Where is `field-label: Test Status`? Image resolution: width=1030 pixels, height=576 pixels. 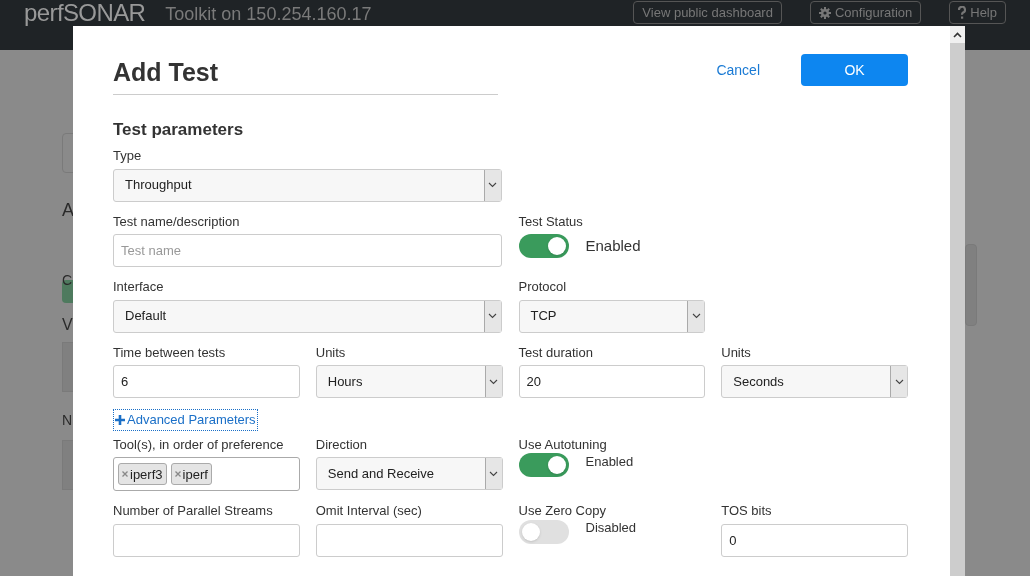 field-label: Test Status is located at coordinates (551, 221).